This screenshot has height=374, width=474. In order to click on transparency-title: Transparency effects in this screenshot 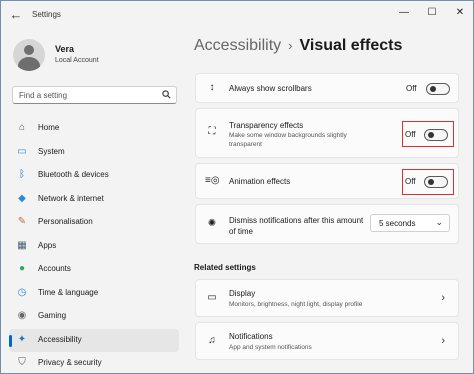, I will do `click(266, 125)`.